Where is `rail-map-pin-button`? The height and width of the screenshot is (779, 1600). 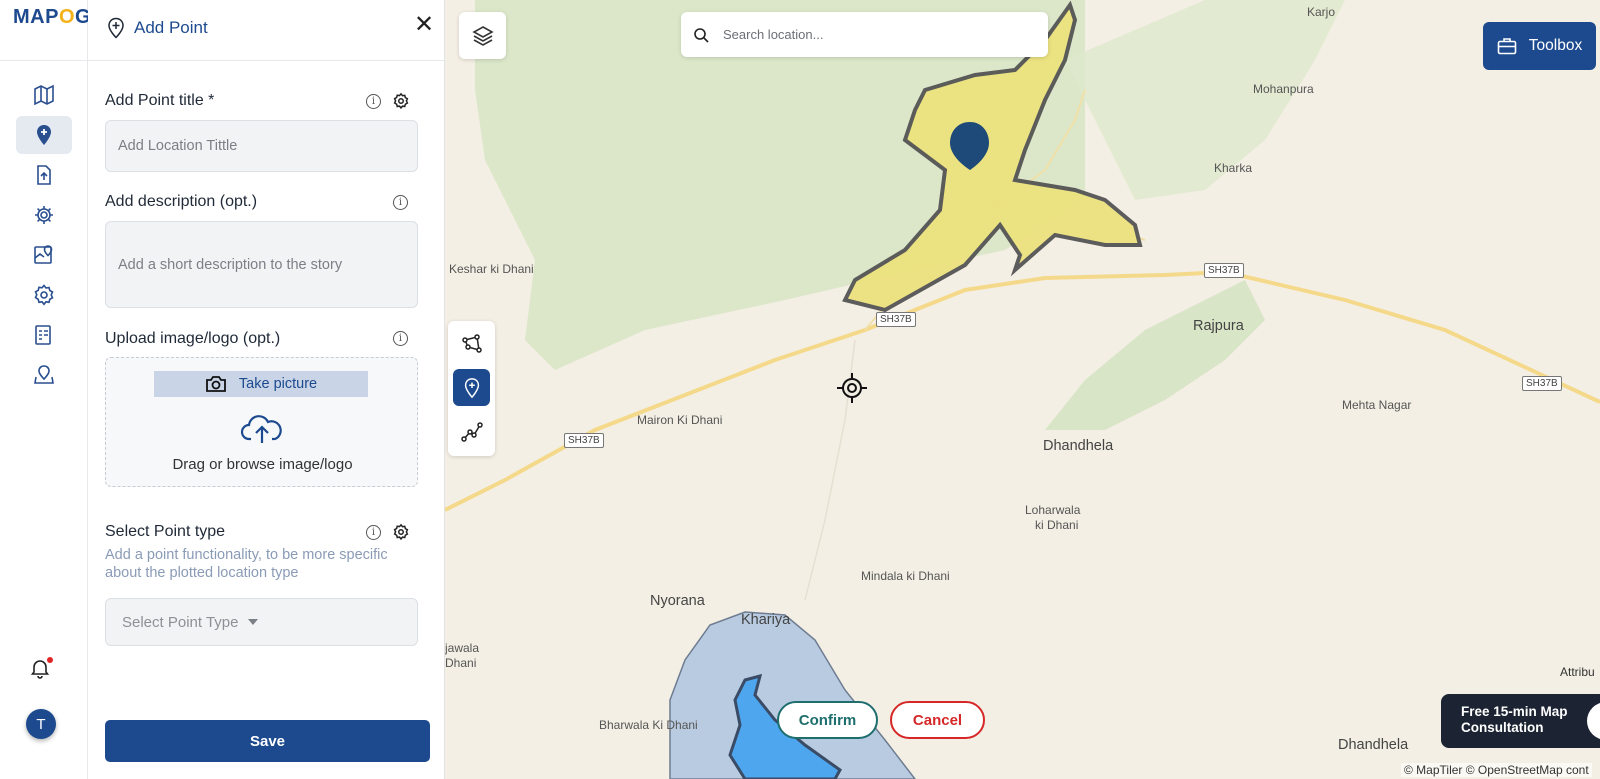 rail-map-pin-button is located at coordinates (44, 255).